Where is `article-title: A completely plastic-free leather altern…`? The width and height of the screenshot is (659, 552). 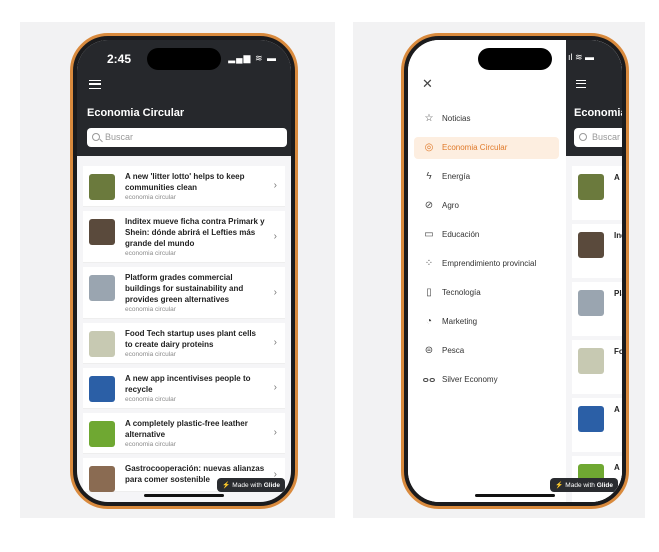
article-title: A completely plastic-free leather altern… is located at coordinates (186, 429).